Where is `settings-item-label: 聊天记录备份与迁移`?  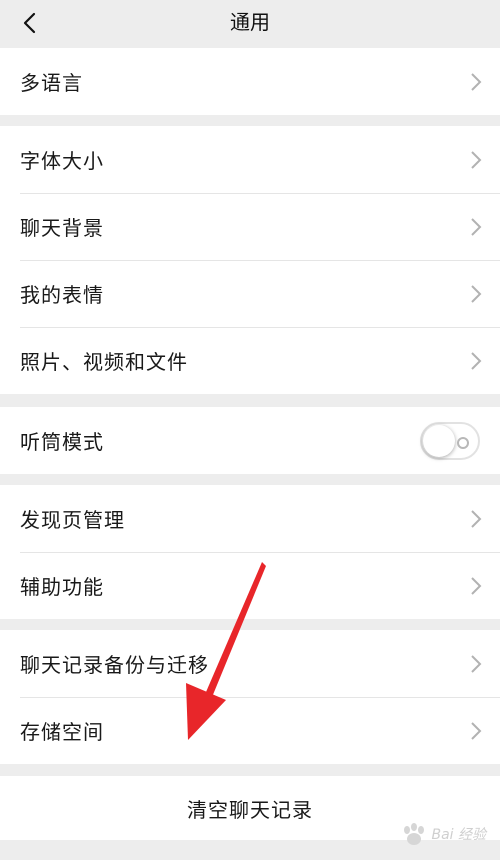 settings-item-label: 聊天记录备份与迁移 is located at coordinates (114, 665).